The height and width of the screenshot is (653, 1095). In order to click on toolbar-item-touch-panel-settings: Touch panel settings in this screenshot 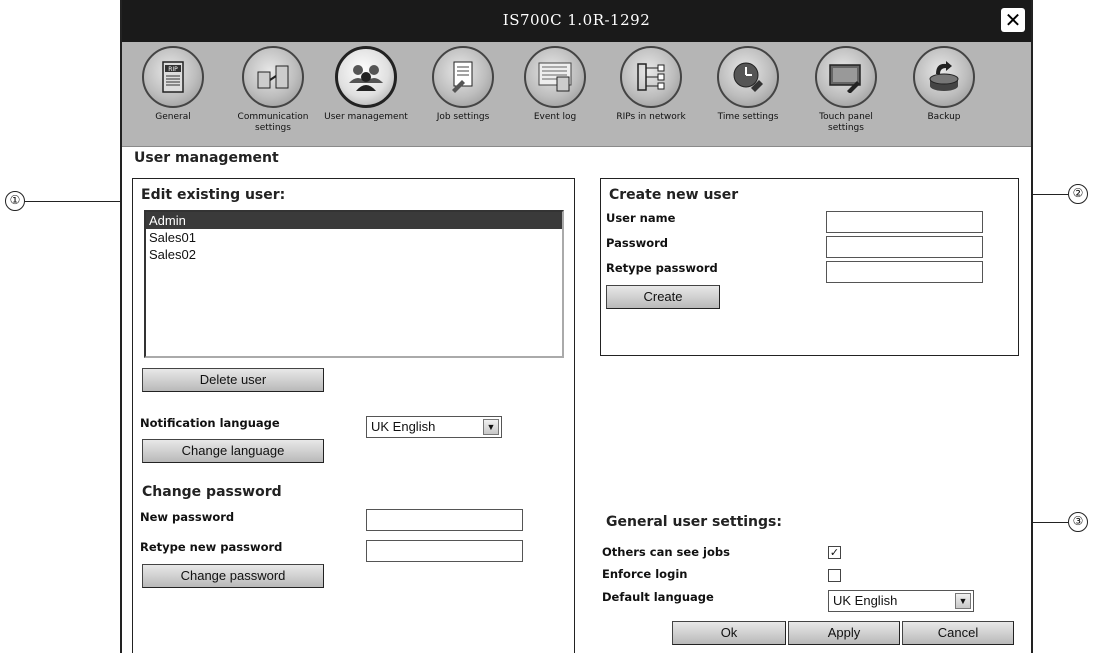, I will do `click(846, 90)`.